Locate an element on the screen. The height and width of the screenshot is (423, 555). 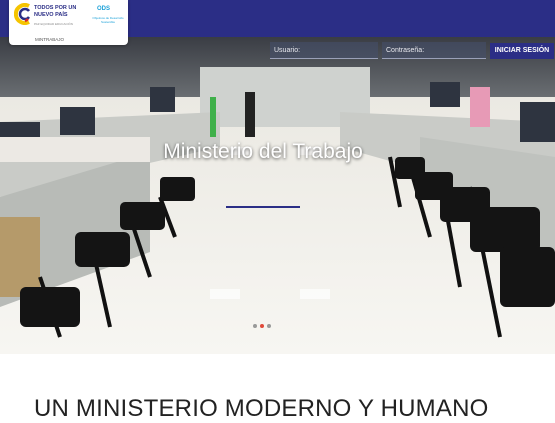
login-button: INICIAR SESIÓN is located at coordinates (522, 51).